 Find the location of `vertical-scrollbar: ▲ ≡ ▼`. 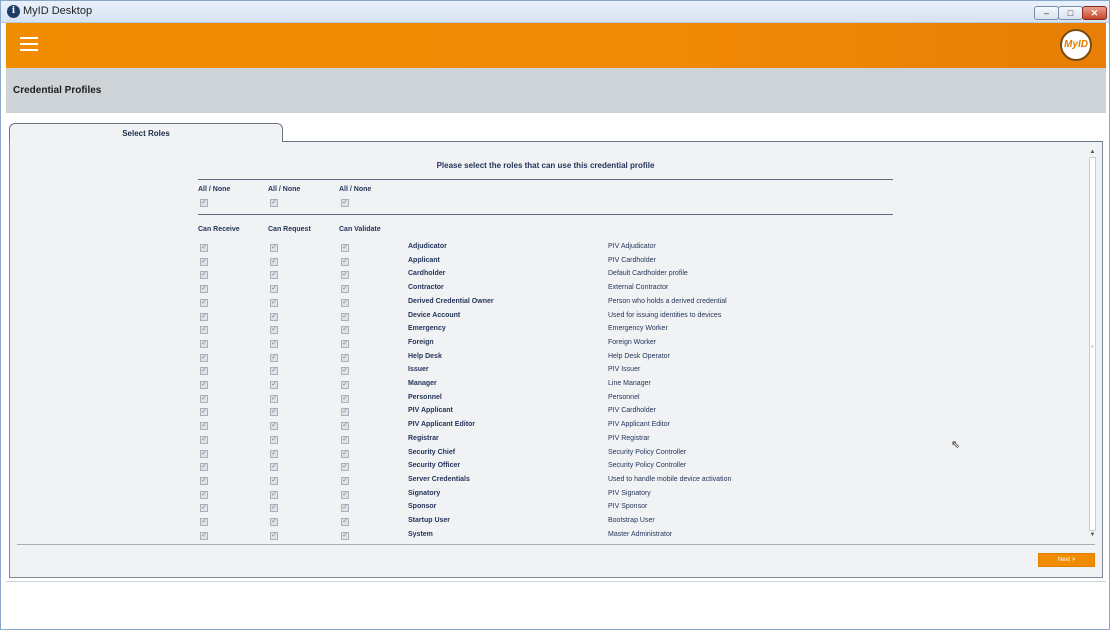

vertical-scrollbar: ▲ ≡ ▼ is located at coordinates (1092, 344).